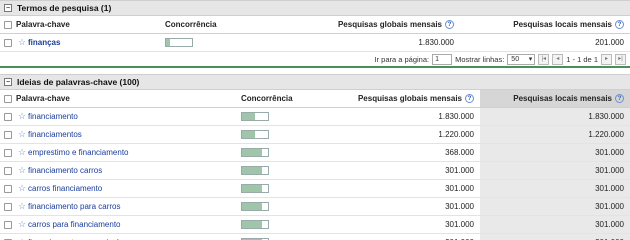 This screenshot has width=630, height=240. Describe the element at coordinates (315, 82) in the screenshot. I see `keyword-ideas-header: − Ideias de palavras-chave (100)` at that location.